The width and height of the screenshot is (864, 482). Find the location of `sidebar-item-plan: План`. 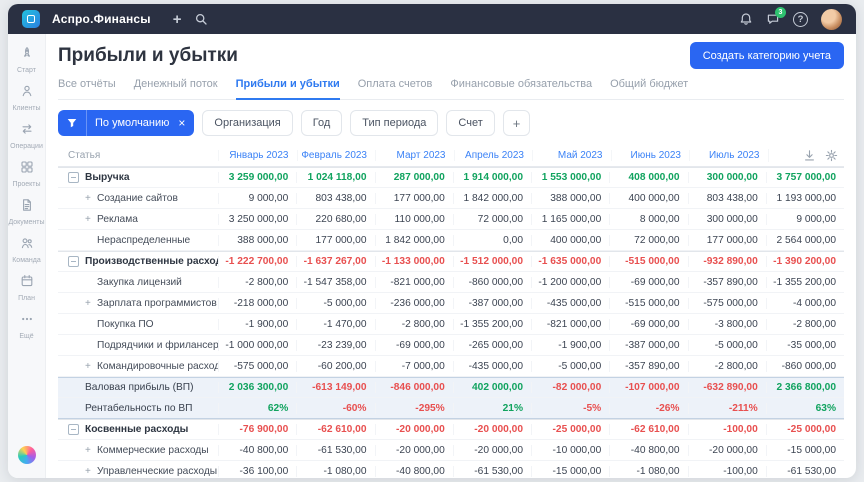

sidebar-item-plan: План is located at coordinates (26, 288).